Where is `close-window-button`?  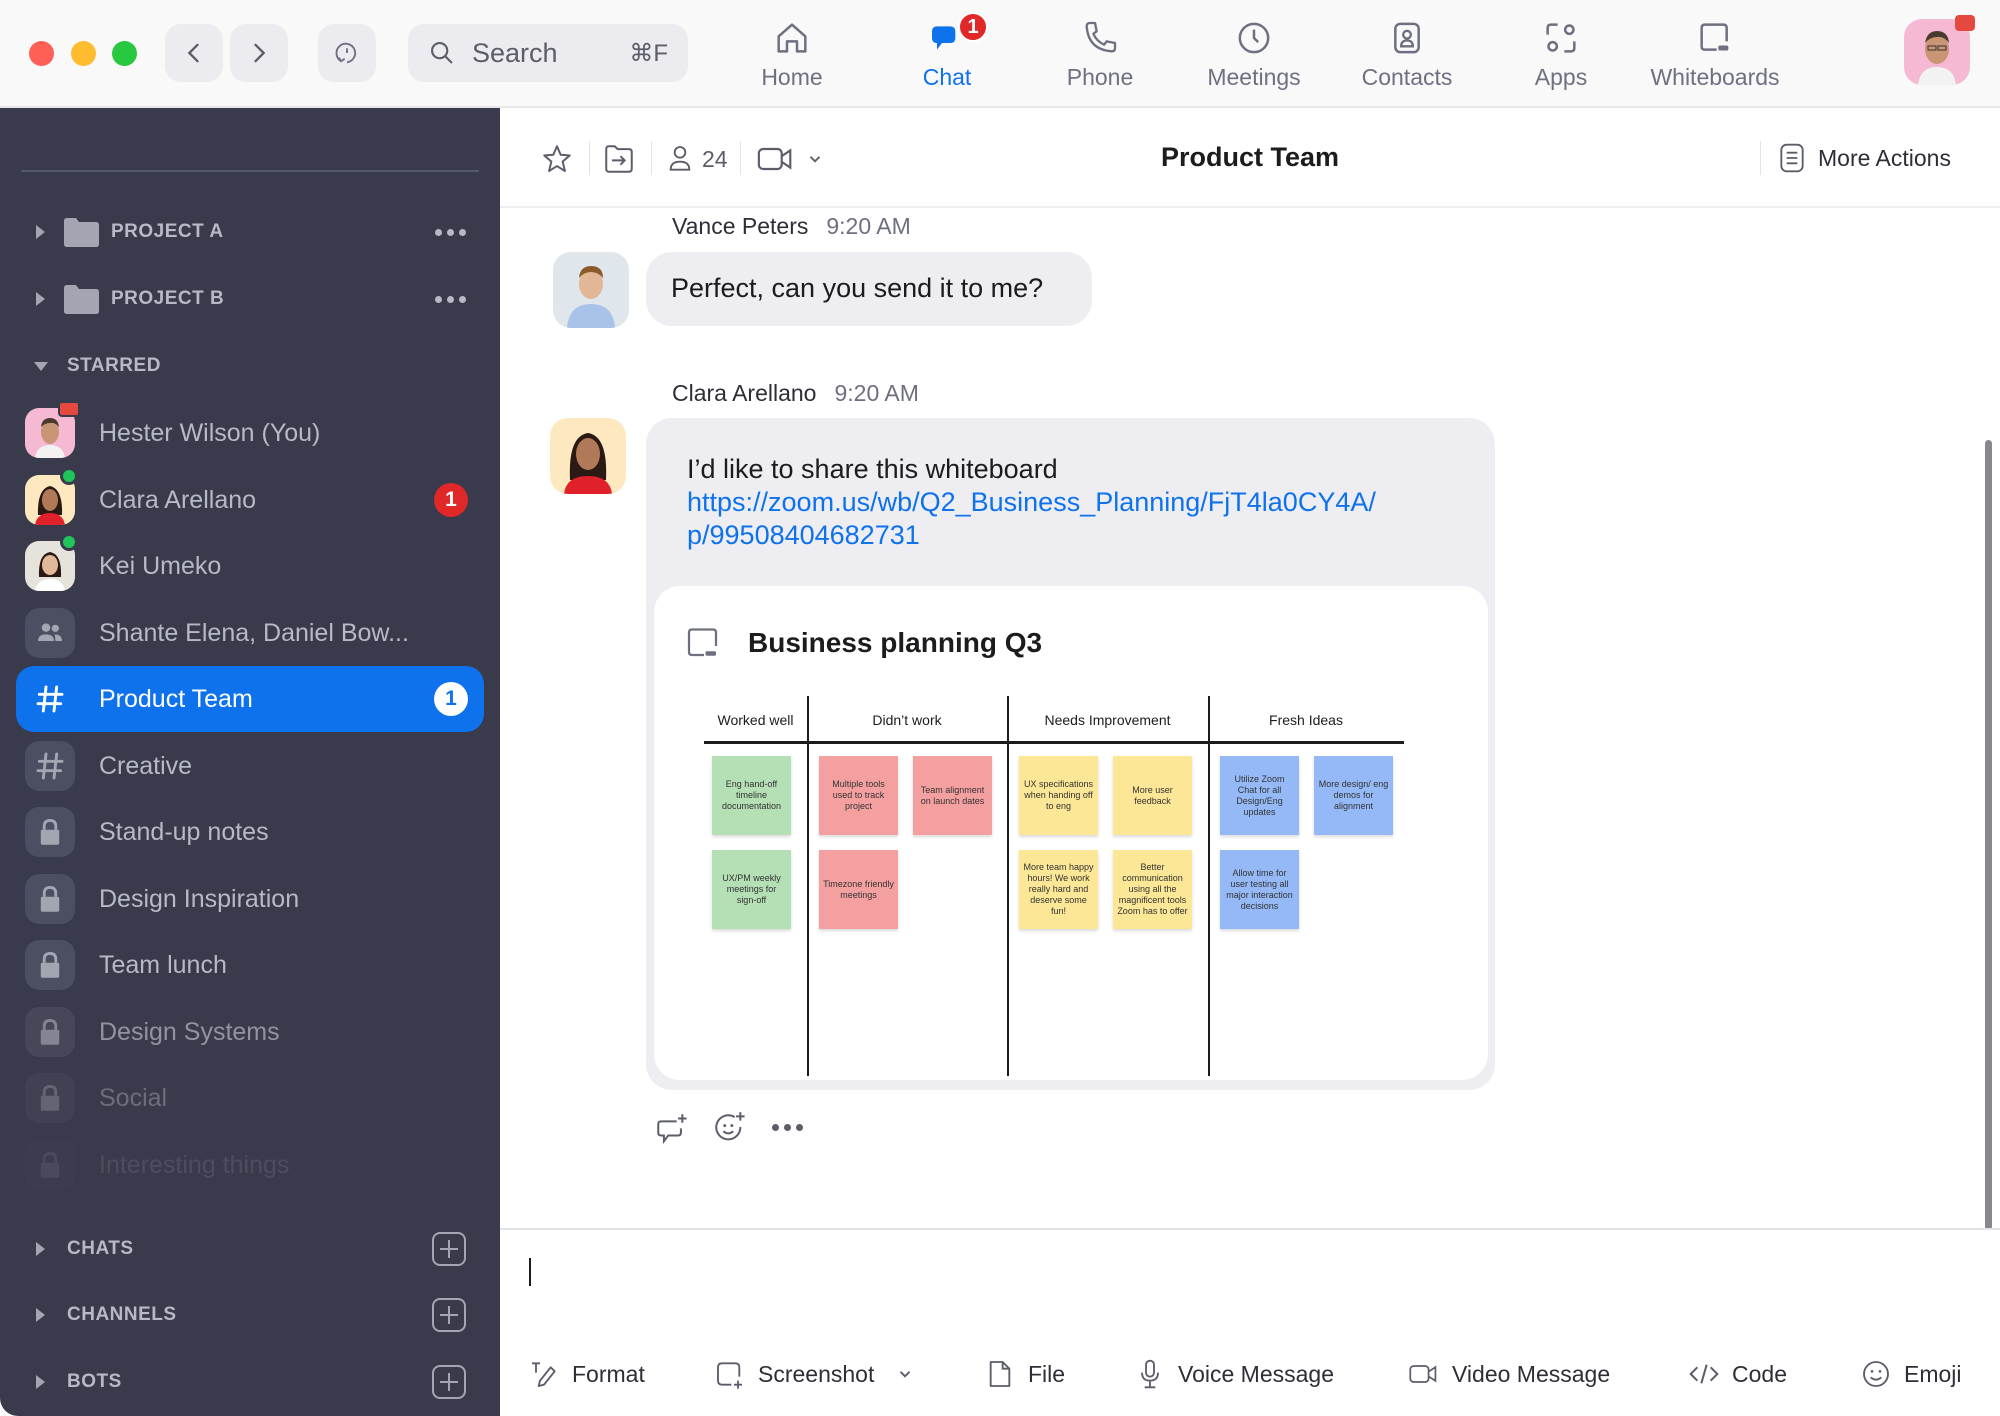
close-window-button is located at coordinates (41, 53).